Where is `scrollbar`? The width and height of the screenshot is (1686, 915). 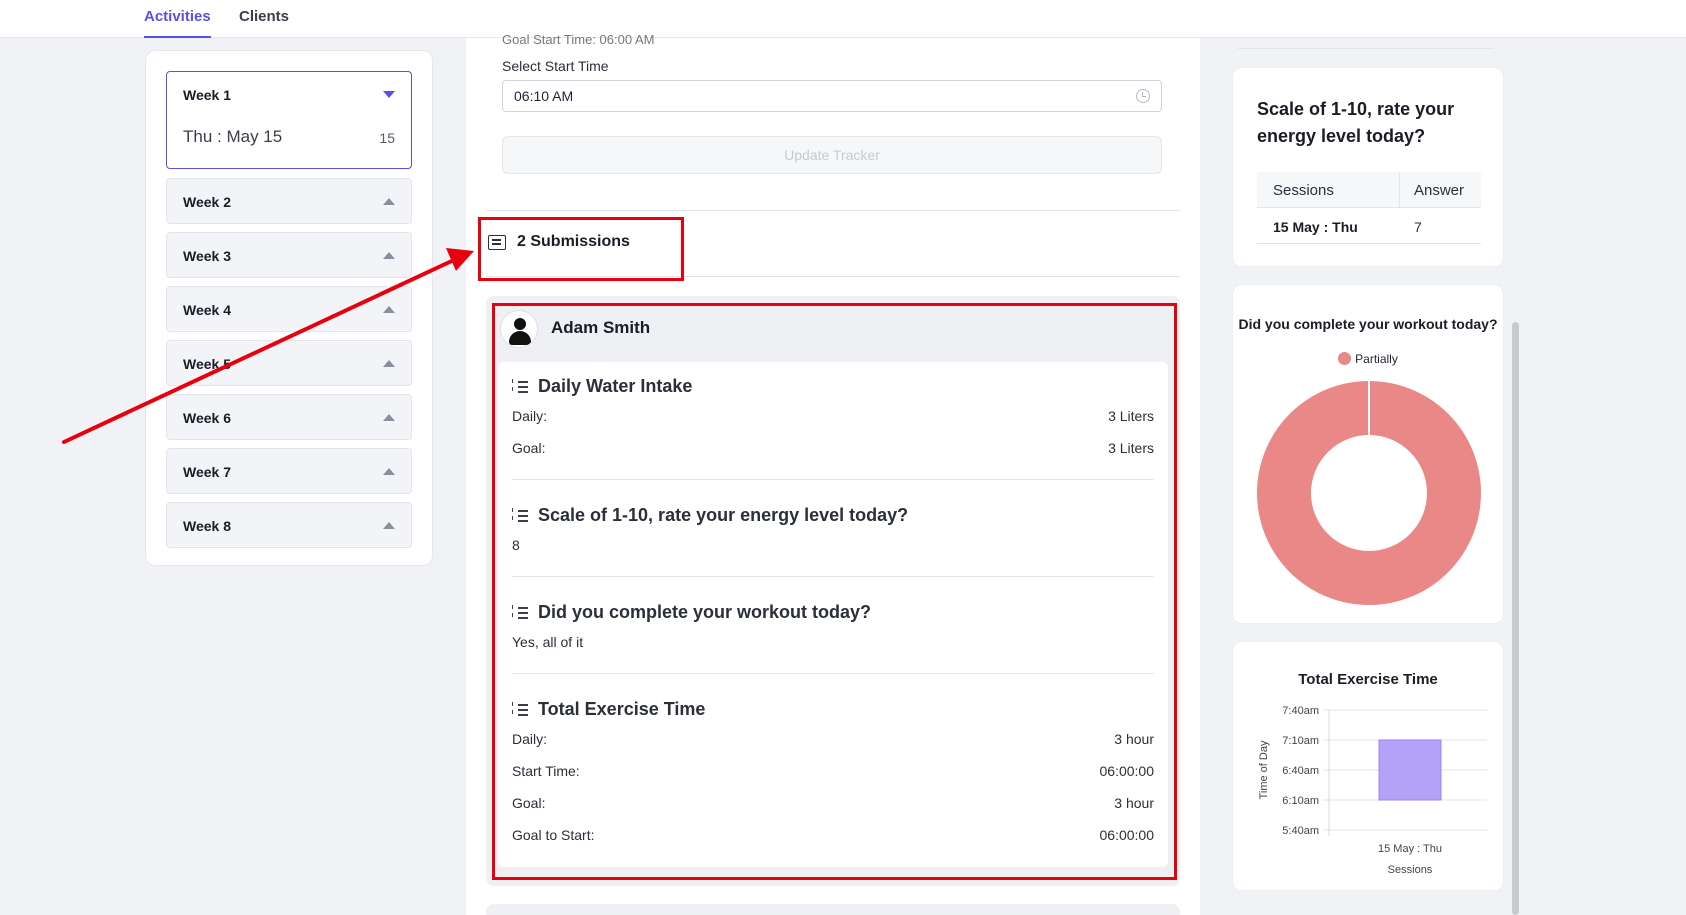
scrollbar is located at coordinates (1515, 618).